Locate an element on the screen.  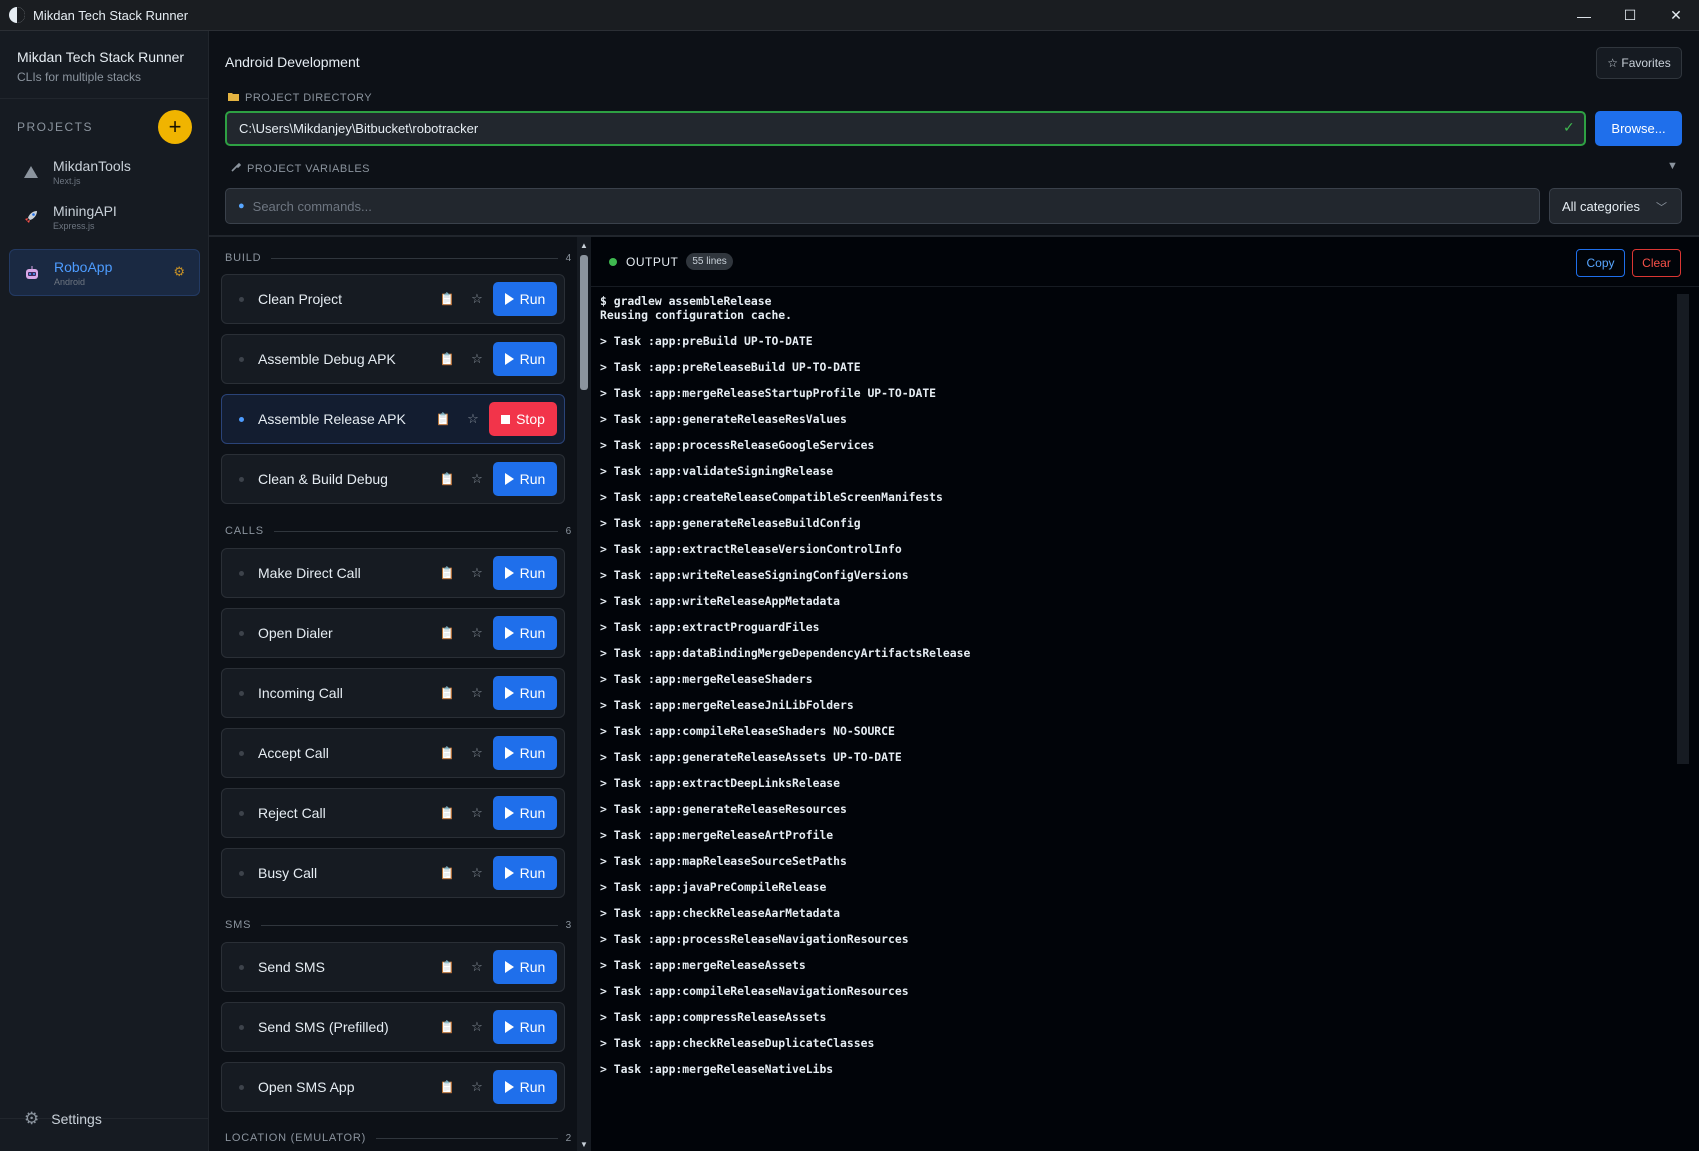
project-variables-toggle: PROJECT VARIABLES is located at coordinates (300, 168).